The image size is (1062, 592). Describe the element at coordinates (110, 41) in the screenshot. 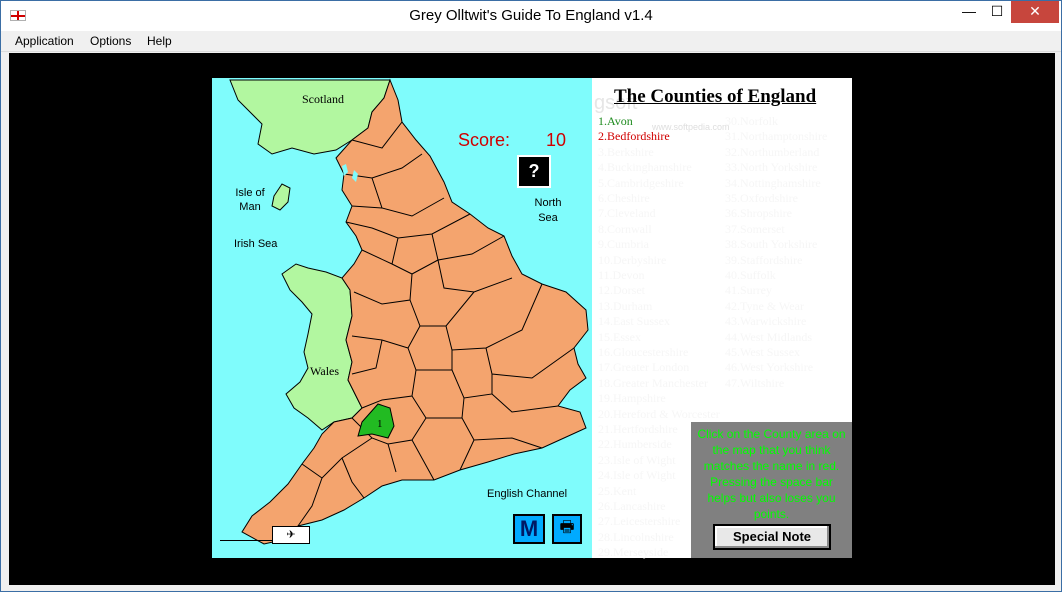

I see `menu-options: Options` at that location.